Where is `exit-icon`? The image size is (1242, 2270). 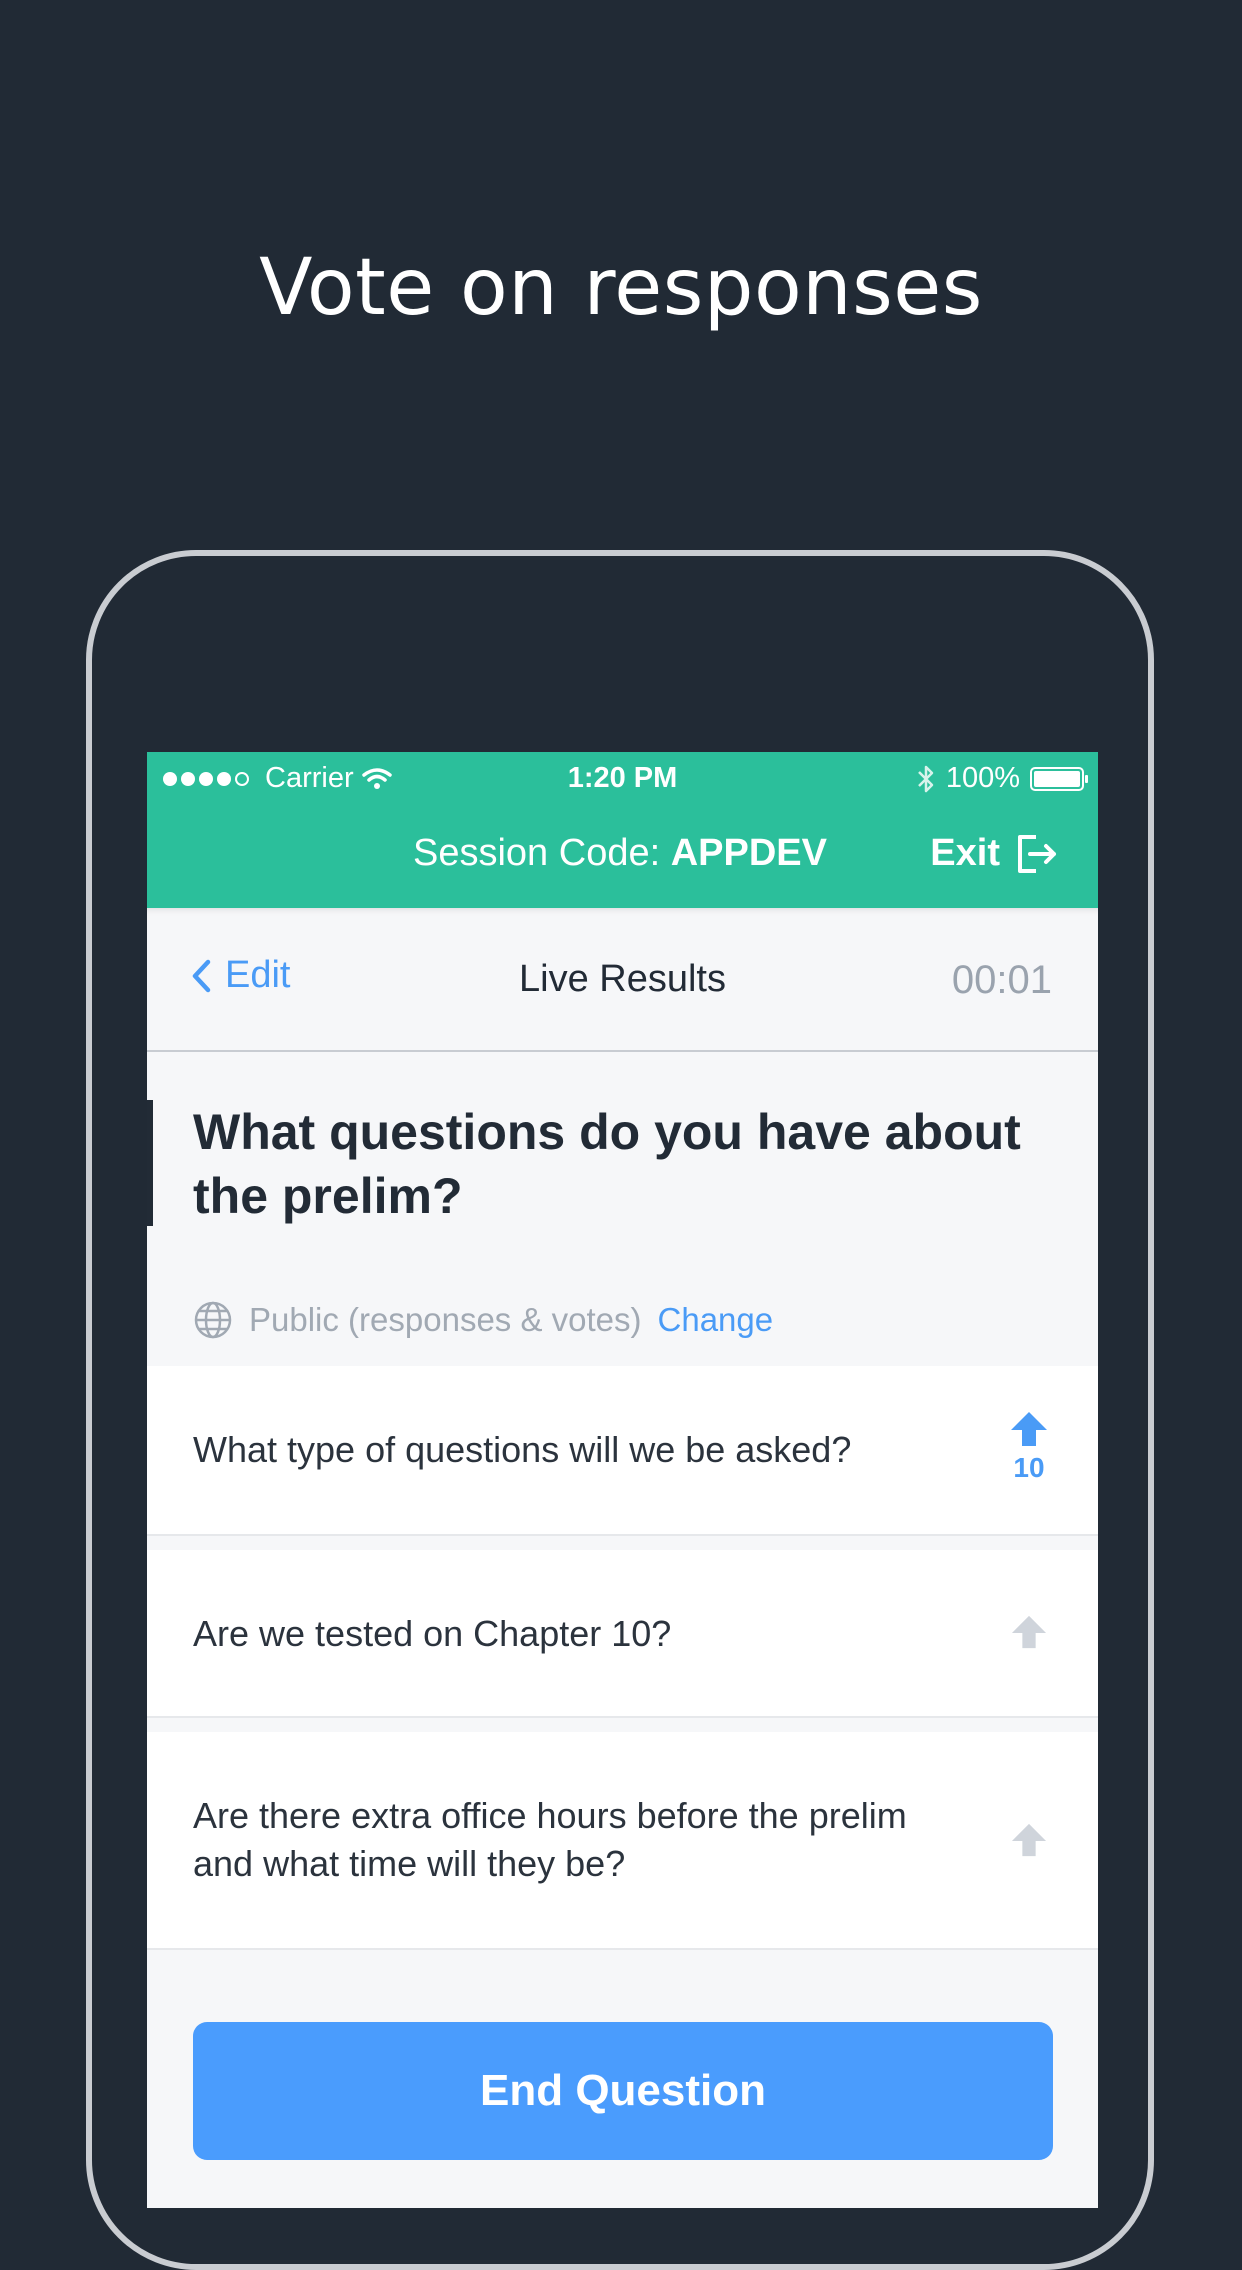 exit-icon is located at coordinates (1037, 853).